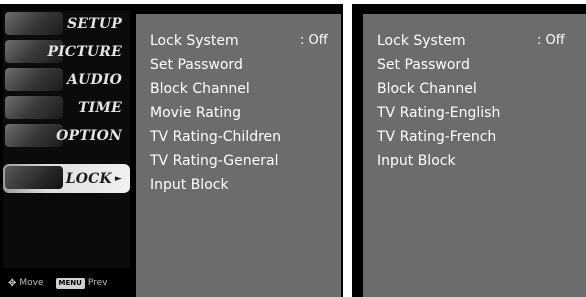 The height and width of the screenshot is (297, 586). I want to click on arrow-right-icon: ►, so click(118, 178).